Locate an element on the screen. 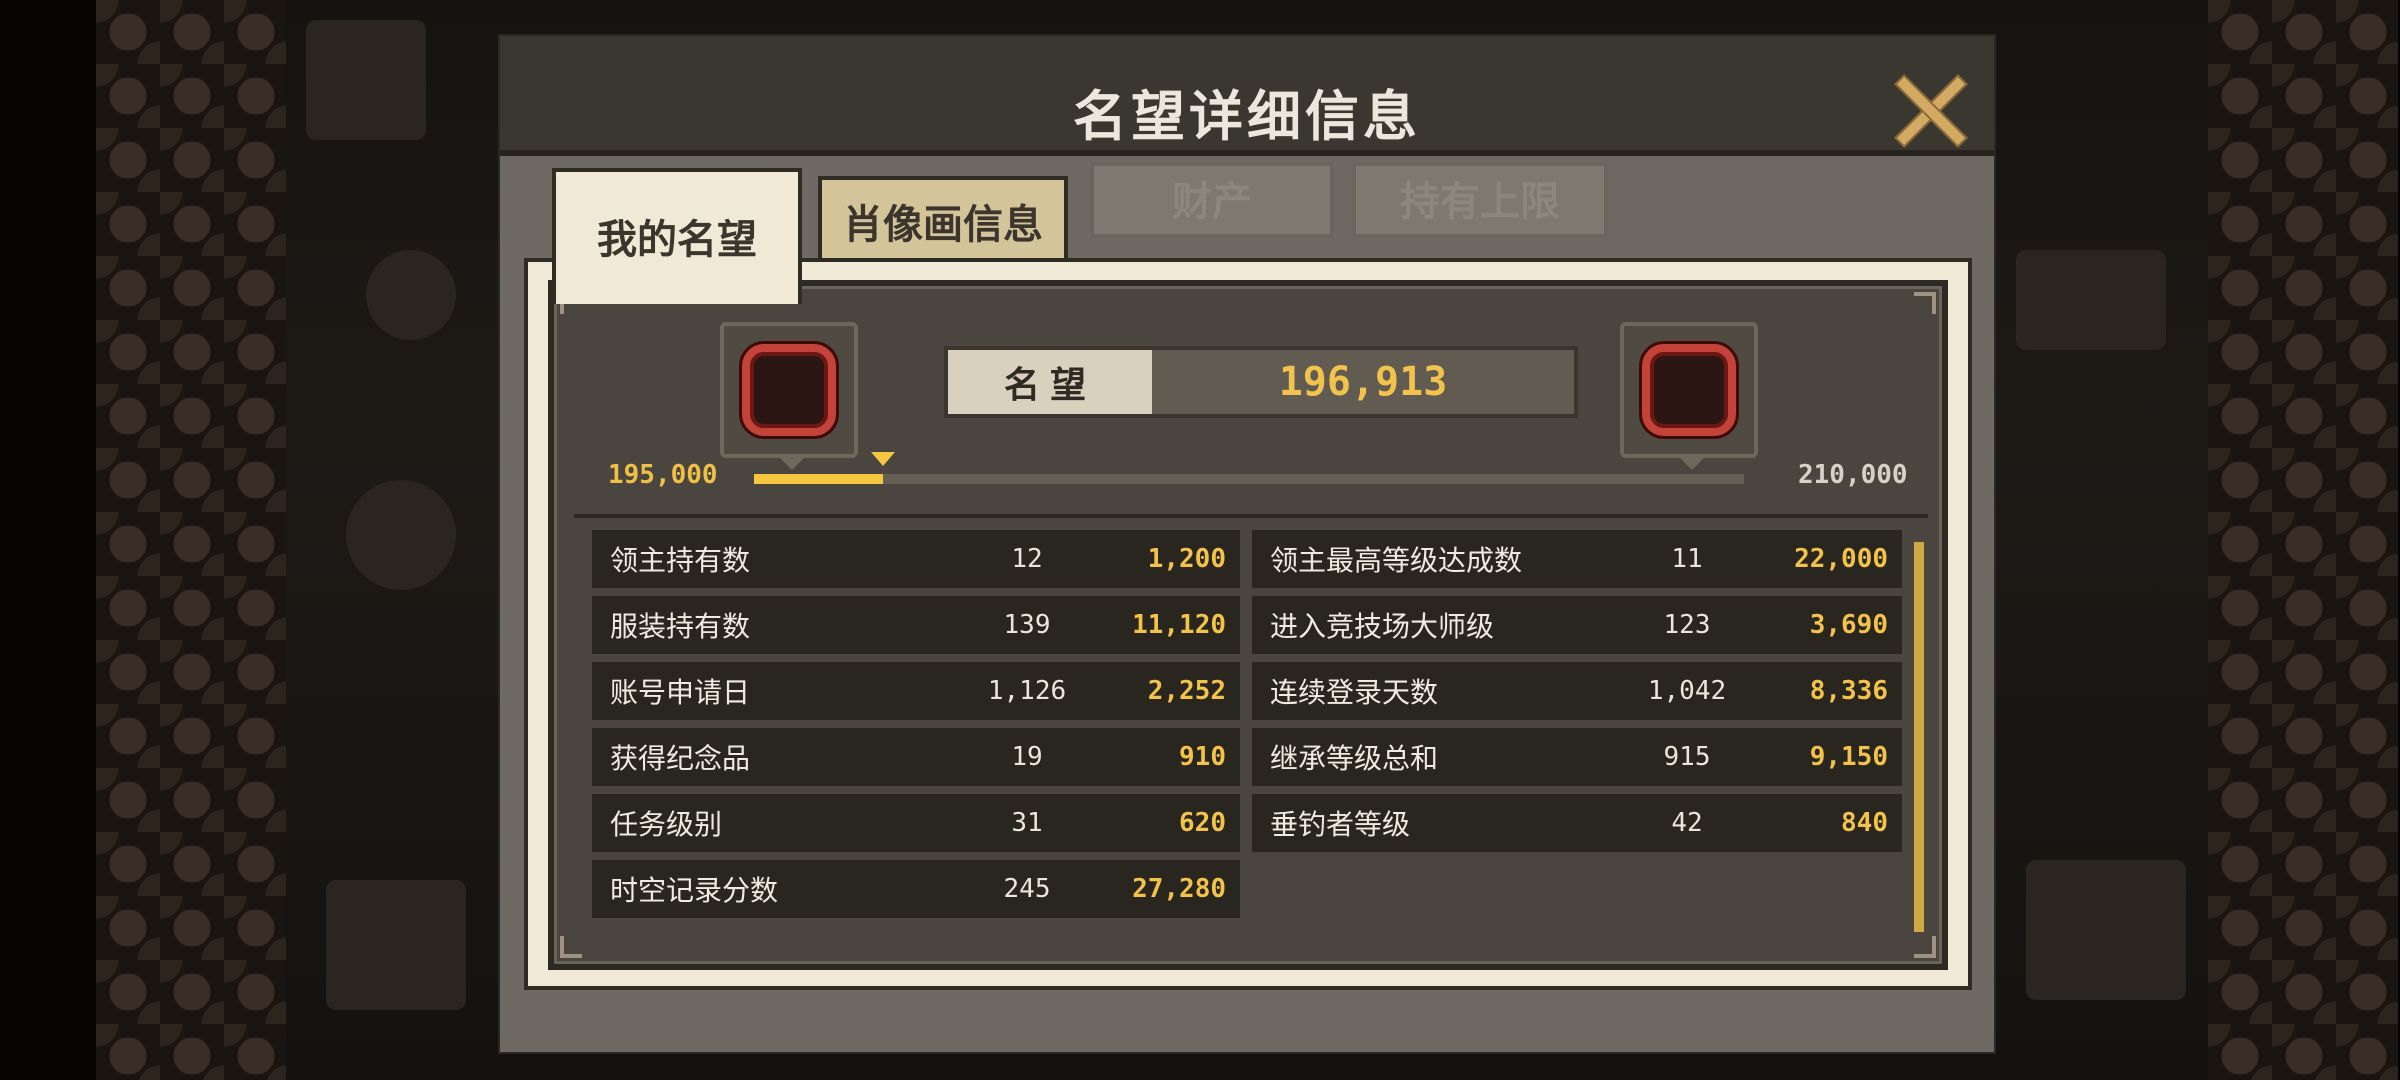 This screenshot has height=1080, width=2400. stat-points: 910 is located at coordinates (1202, 757).